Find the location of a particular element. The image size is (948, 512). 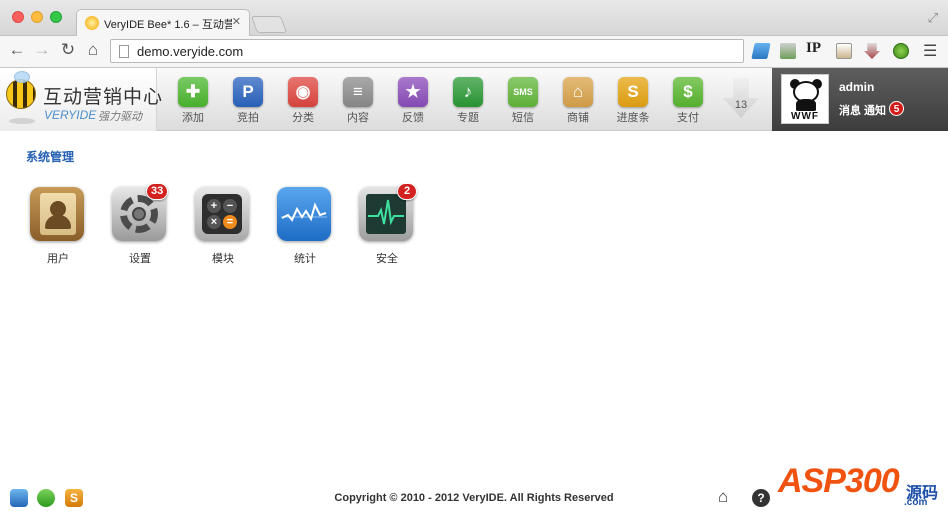

notices-link: 通知 is located at coordinates (875, 110).